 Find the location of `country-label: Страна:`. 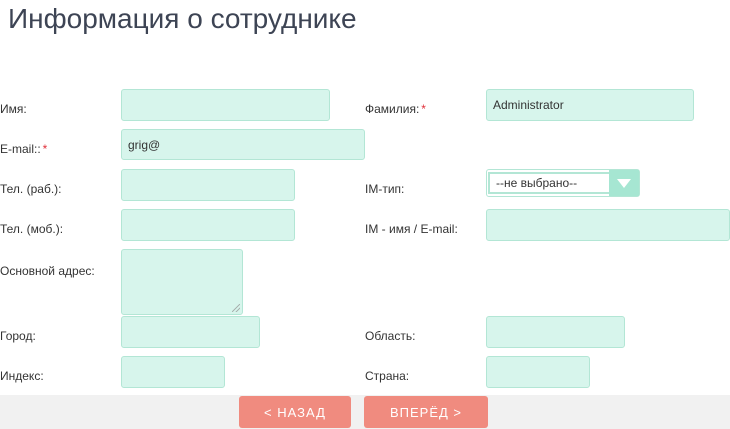

country-label: Страна: is located at coordinates (387, 376).